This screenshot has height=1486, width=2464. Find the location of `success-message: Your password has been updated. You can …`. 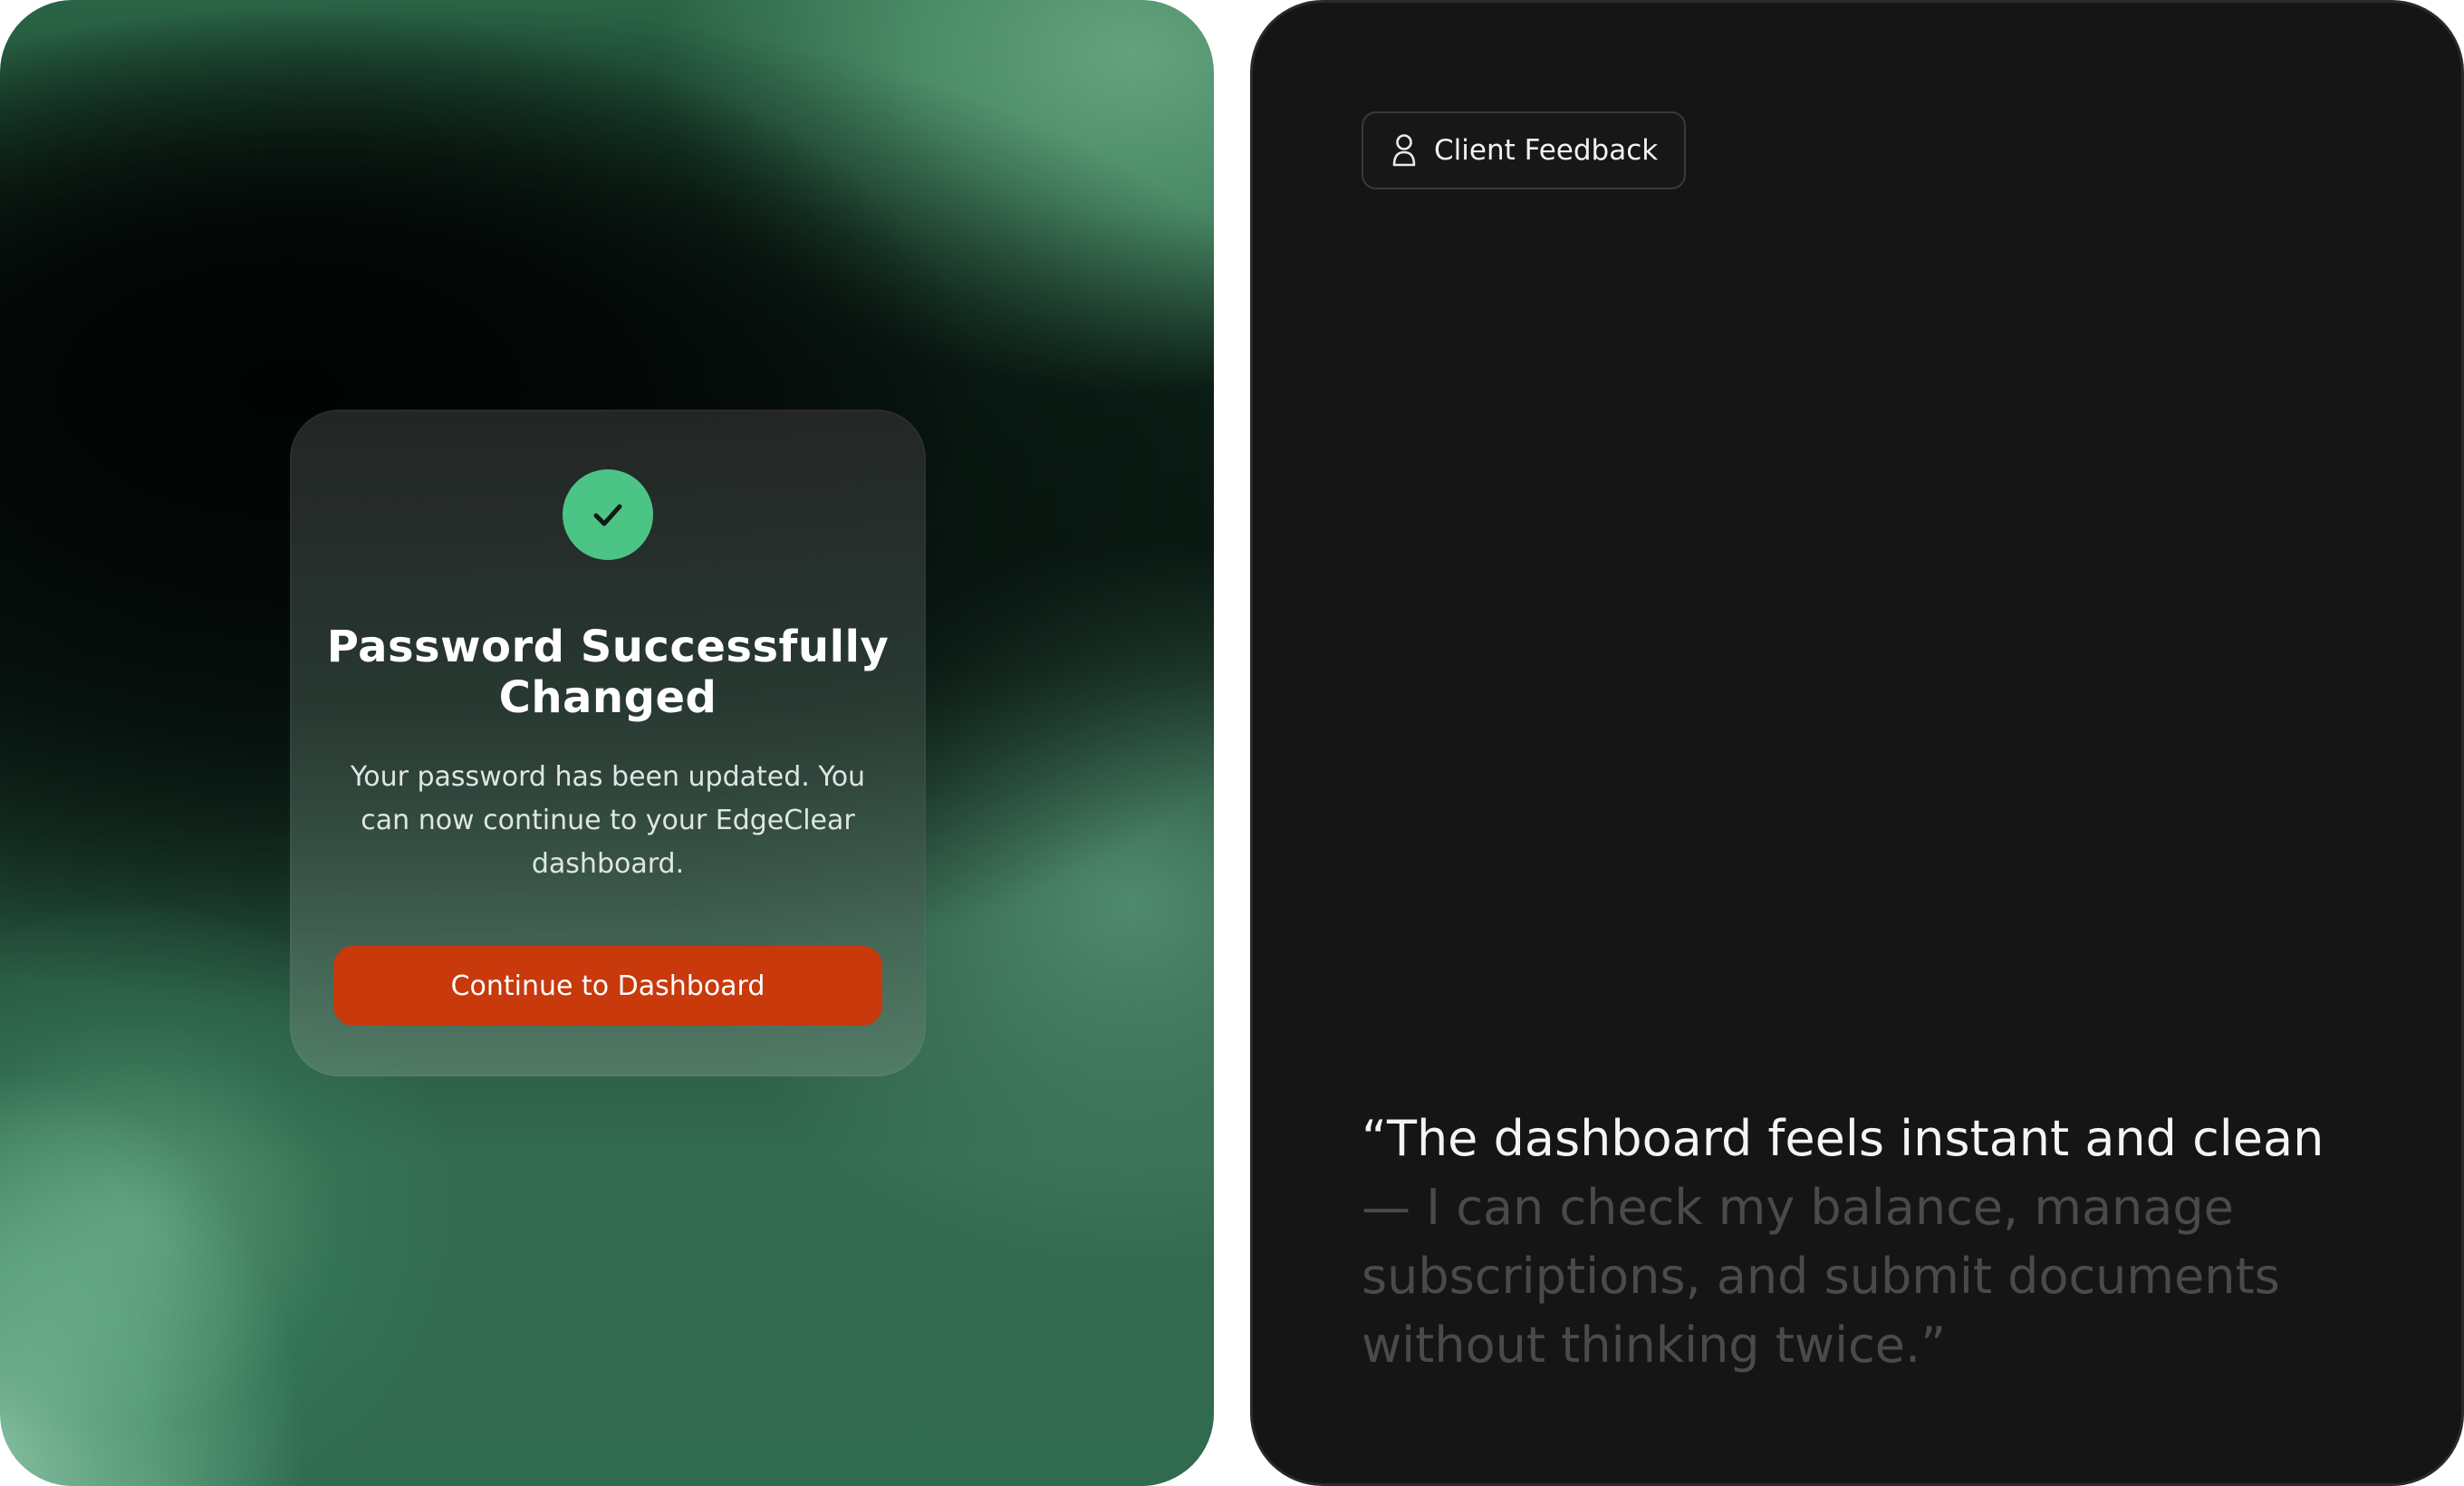

success-message: Your password has been updated. You can … is located at coordinates (608, 821).